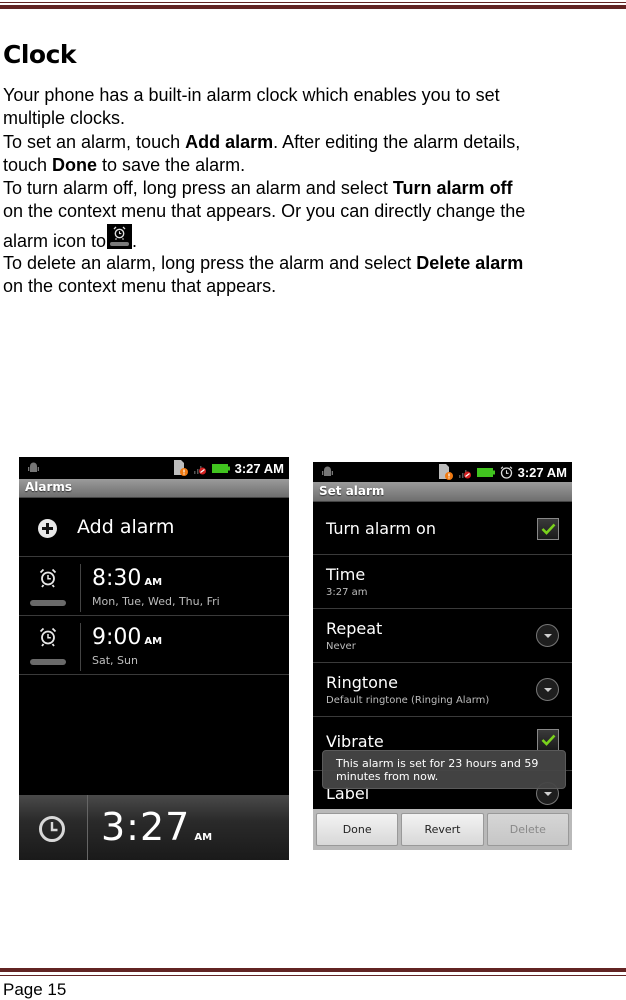  What do you see at coordinates (313, 2) in the screenshot?
I see `header-rule-thin` at bounding box center [313, 2].